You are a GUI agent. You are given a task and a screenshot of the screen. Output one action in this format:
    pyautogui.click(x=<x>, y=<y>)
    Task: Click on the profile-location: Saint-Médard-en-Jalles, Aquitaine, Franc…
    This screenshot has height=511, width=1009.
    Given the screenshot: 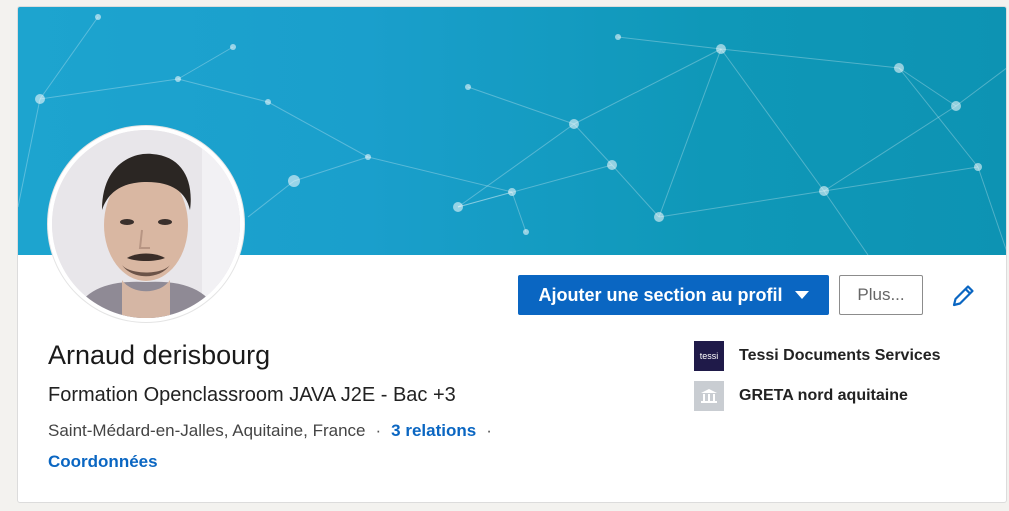 What is the action you would take?
    pyautogui.click(x=207, y=430)
    